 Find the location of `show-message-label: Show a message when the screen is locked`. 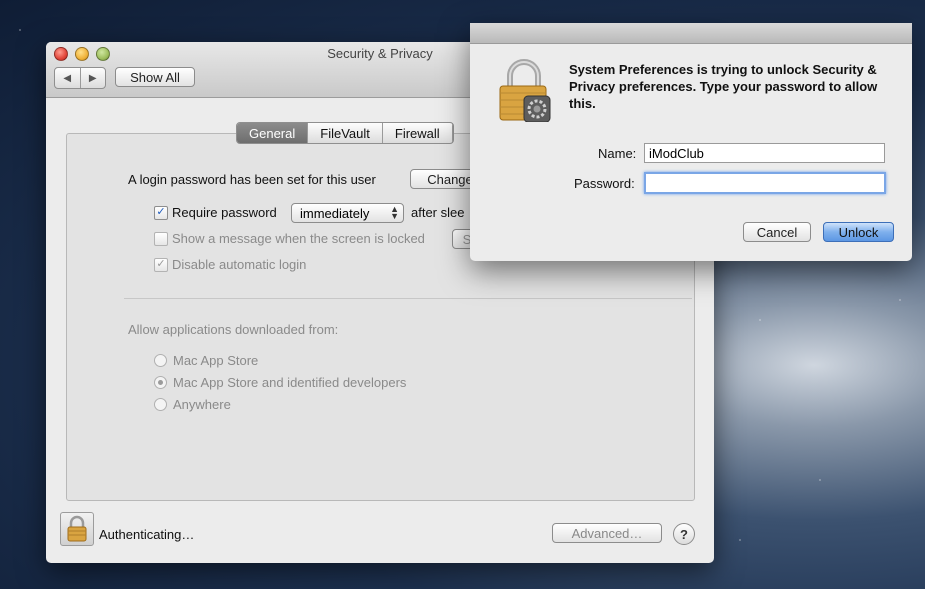

show-message-label: Show a message when the screen is locked is located at coordinates (298, 238).